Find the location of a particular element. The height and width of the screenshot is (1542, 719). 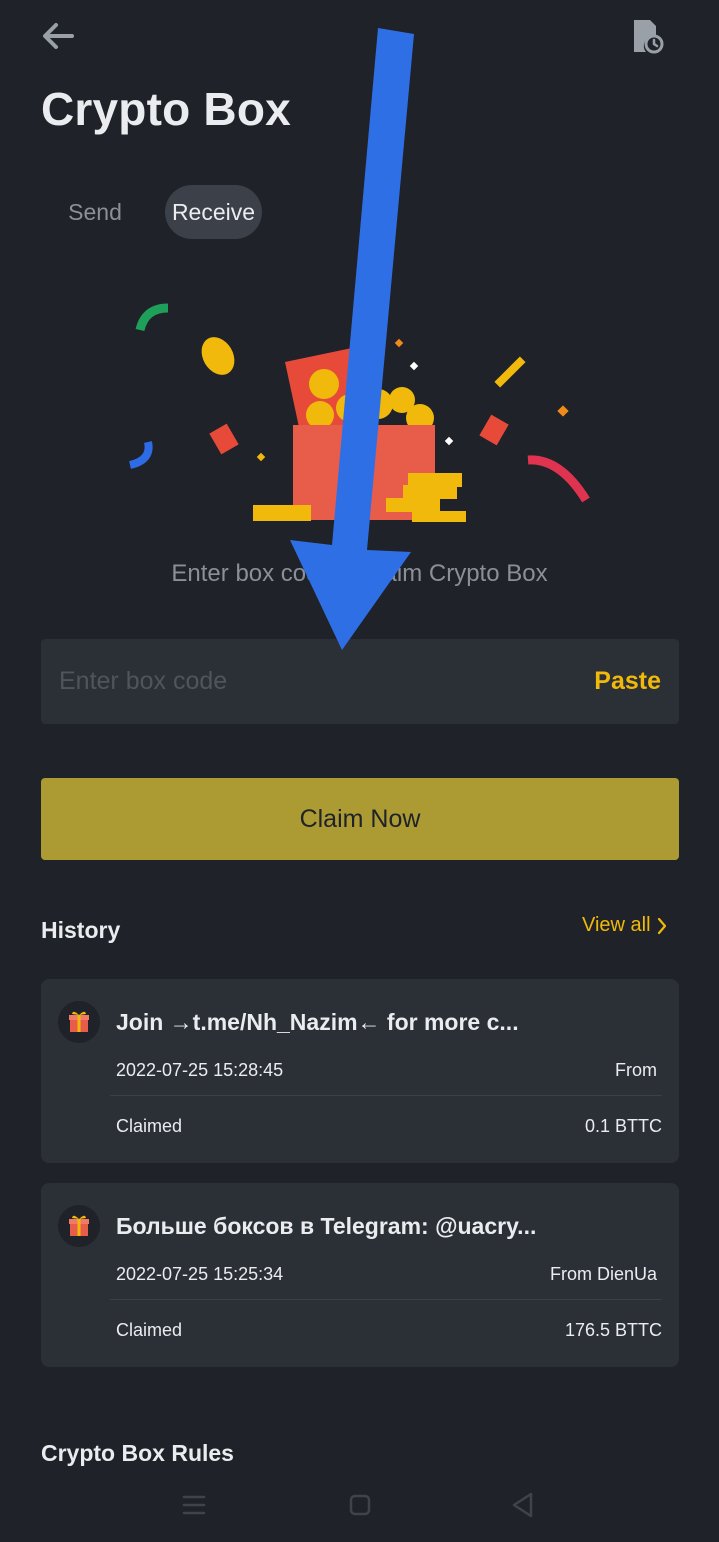

back-triangle-icon is located at coordinates (522, 1505).